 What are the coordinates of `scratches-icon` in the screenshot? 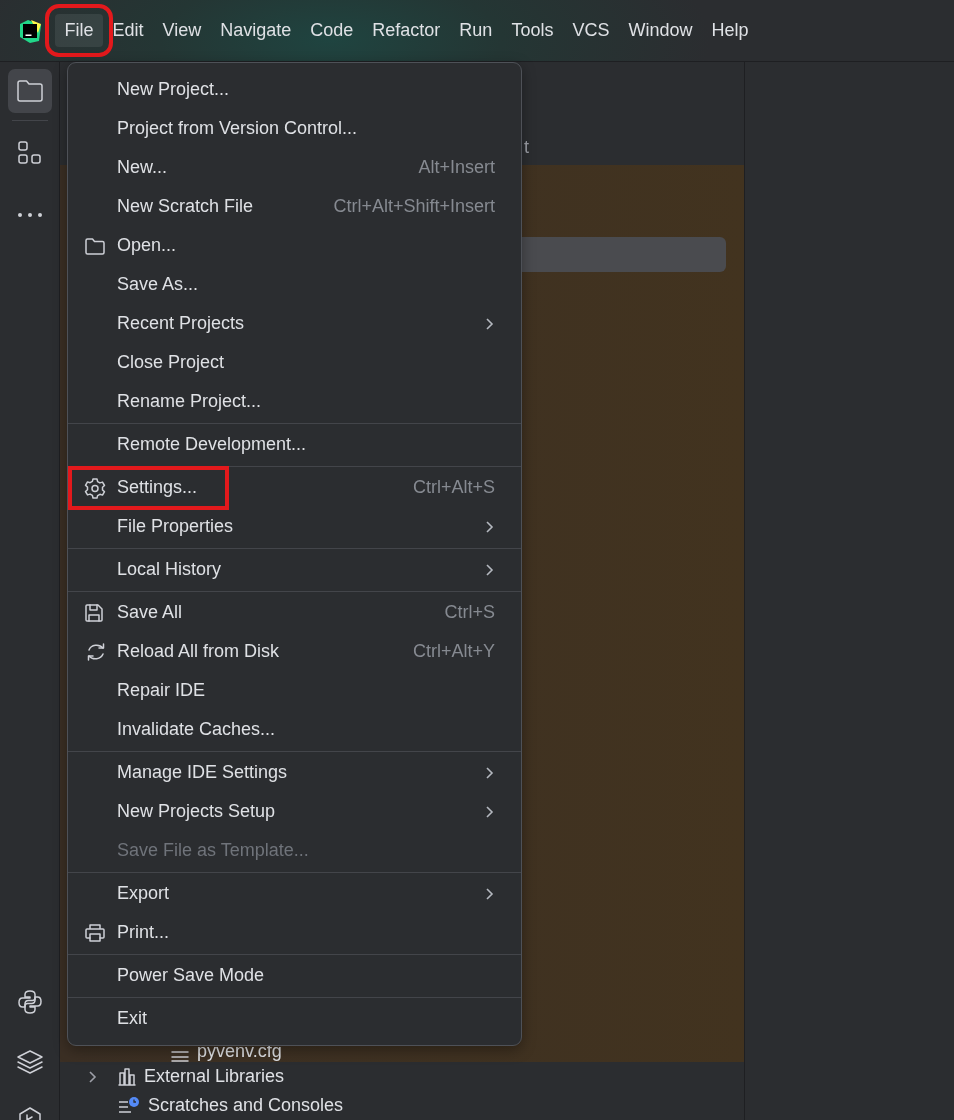 It's located at (129, 1105).